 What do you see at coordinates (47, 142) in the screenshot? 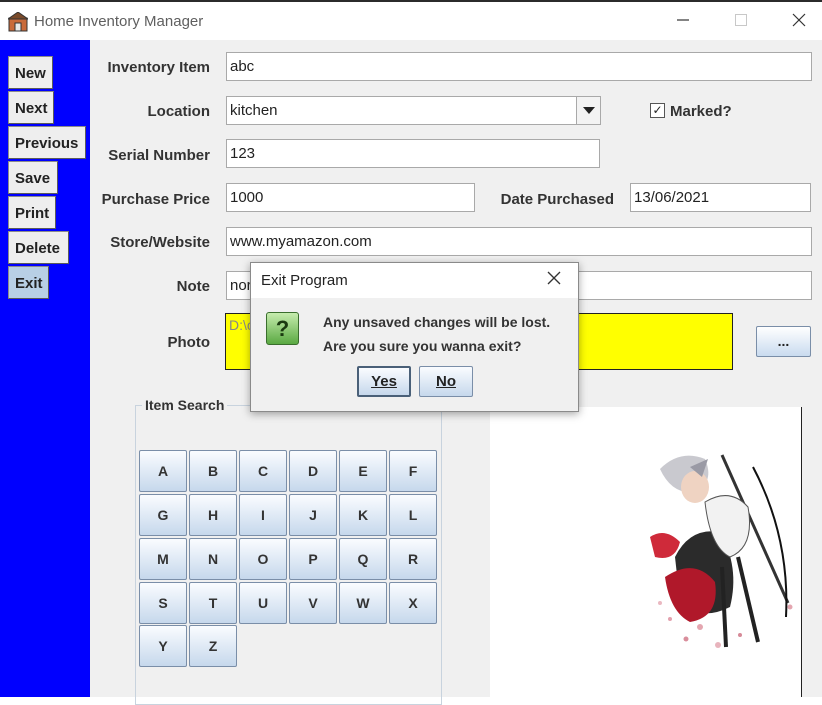
I see `previous-button: Previous` at bounding box center [47, 142].